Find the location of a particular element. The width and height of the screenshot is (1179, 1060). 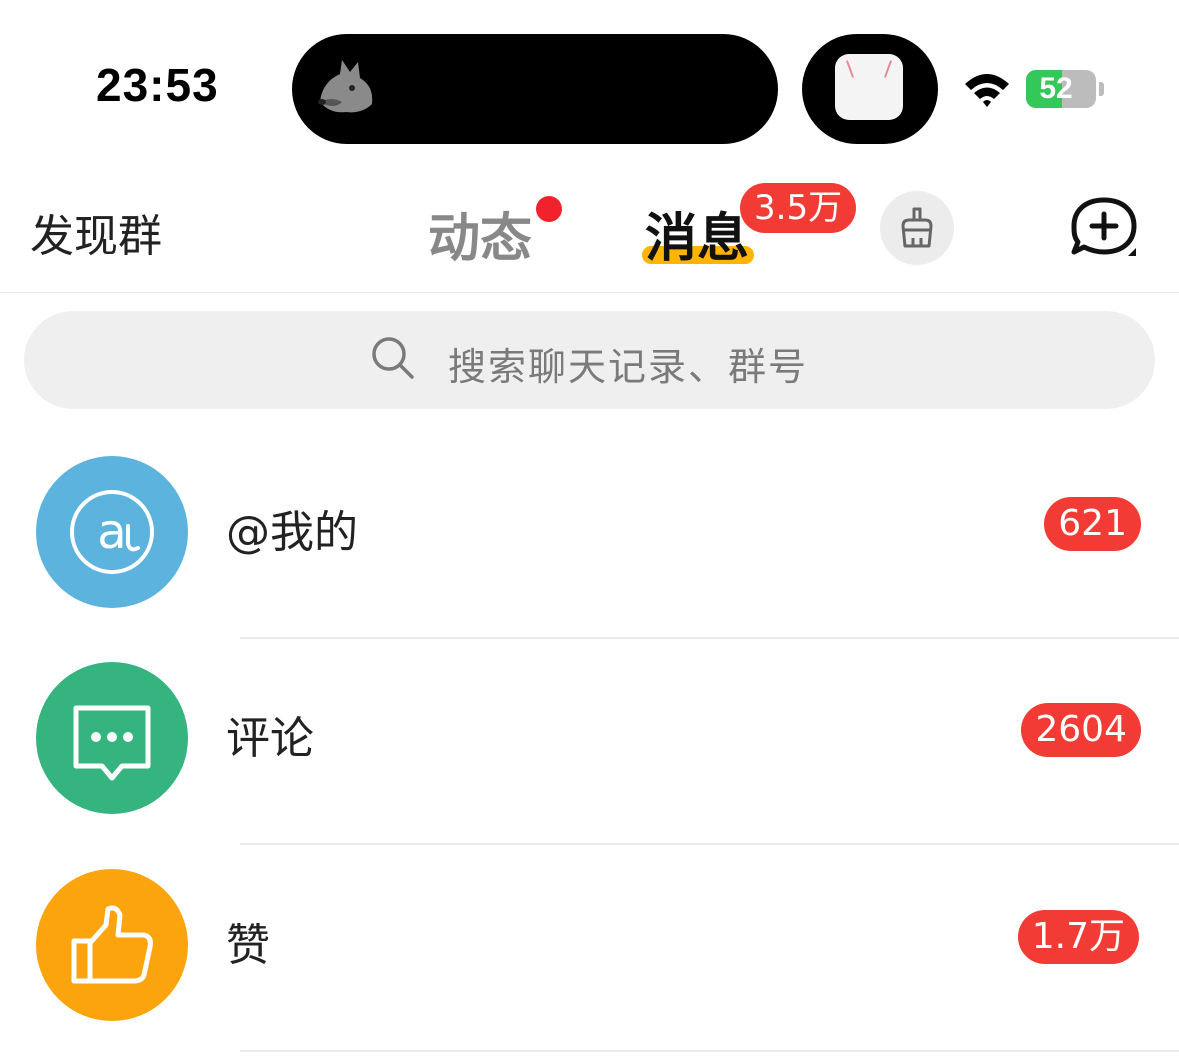

search-icon is located at coordinates (393, 358).